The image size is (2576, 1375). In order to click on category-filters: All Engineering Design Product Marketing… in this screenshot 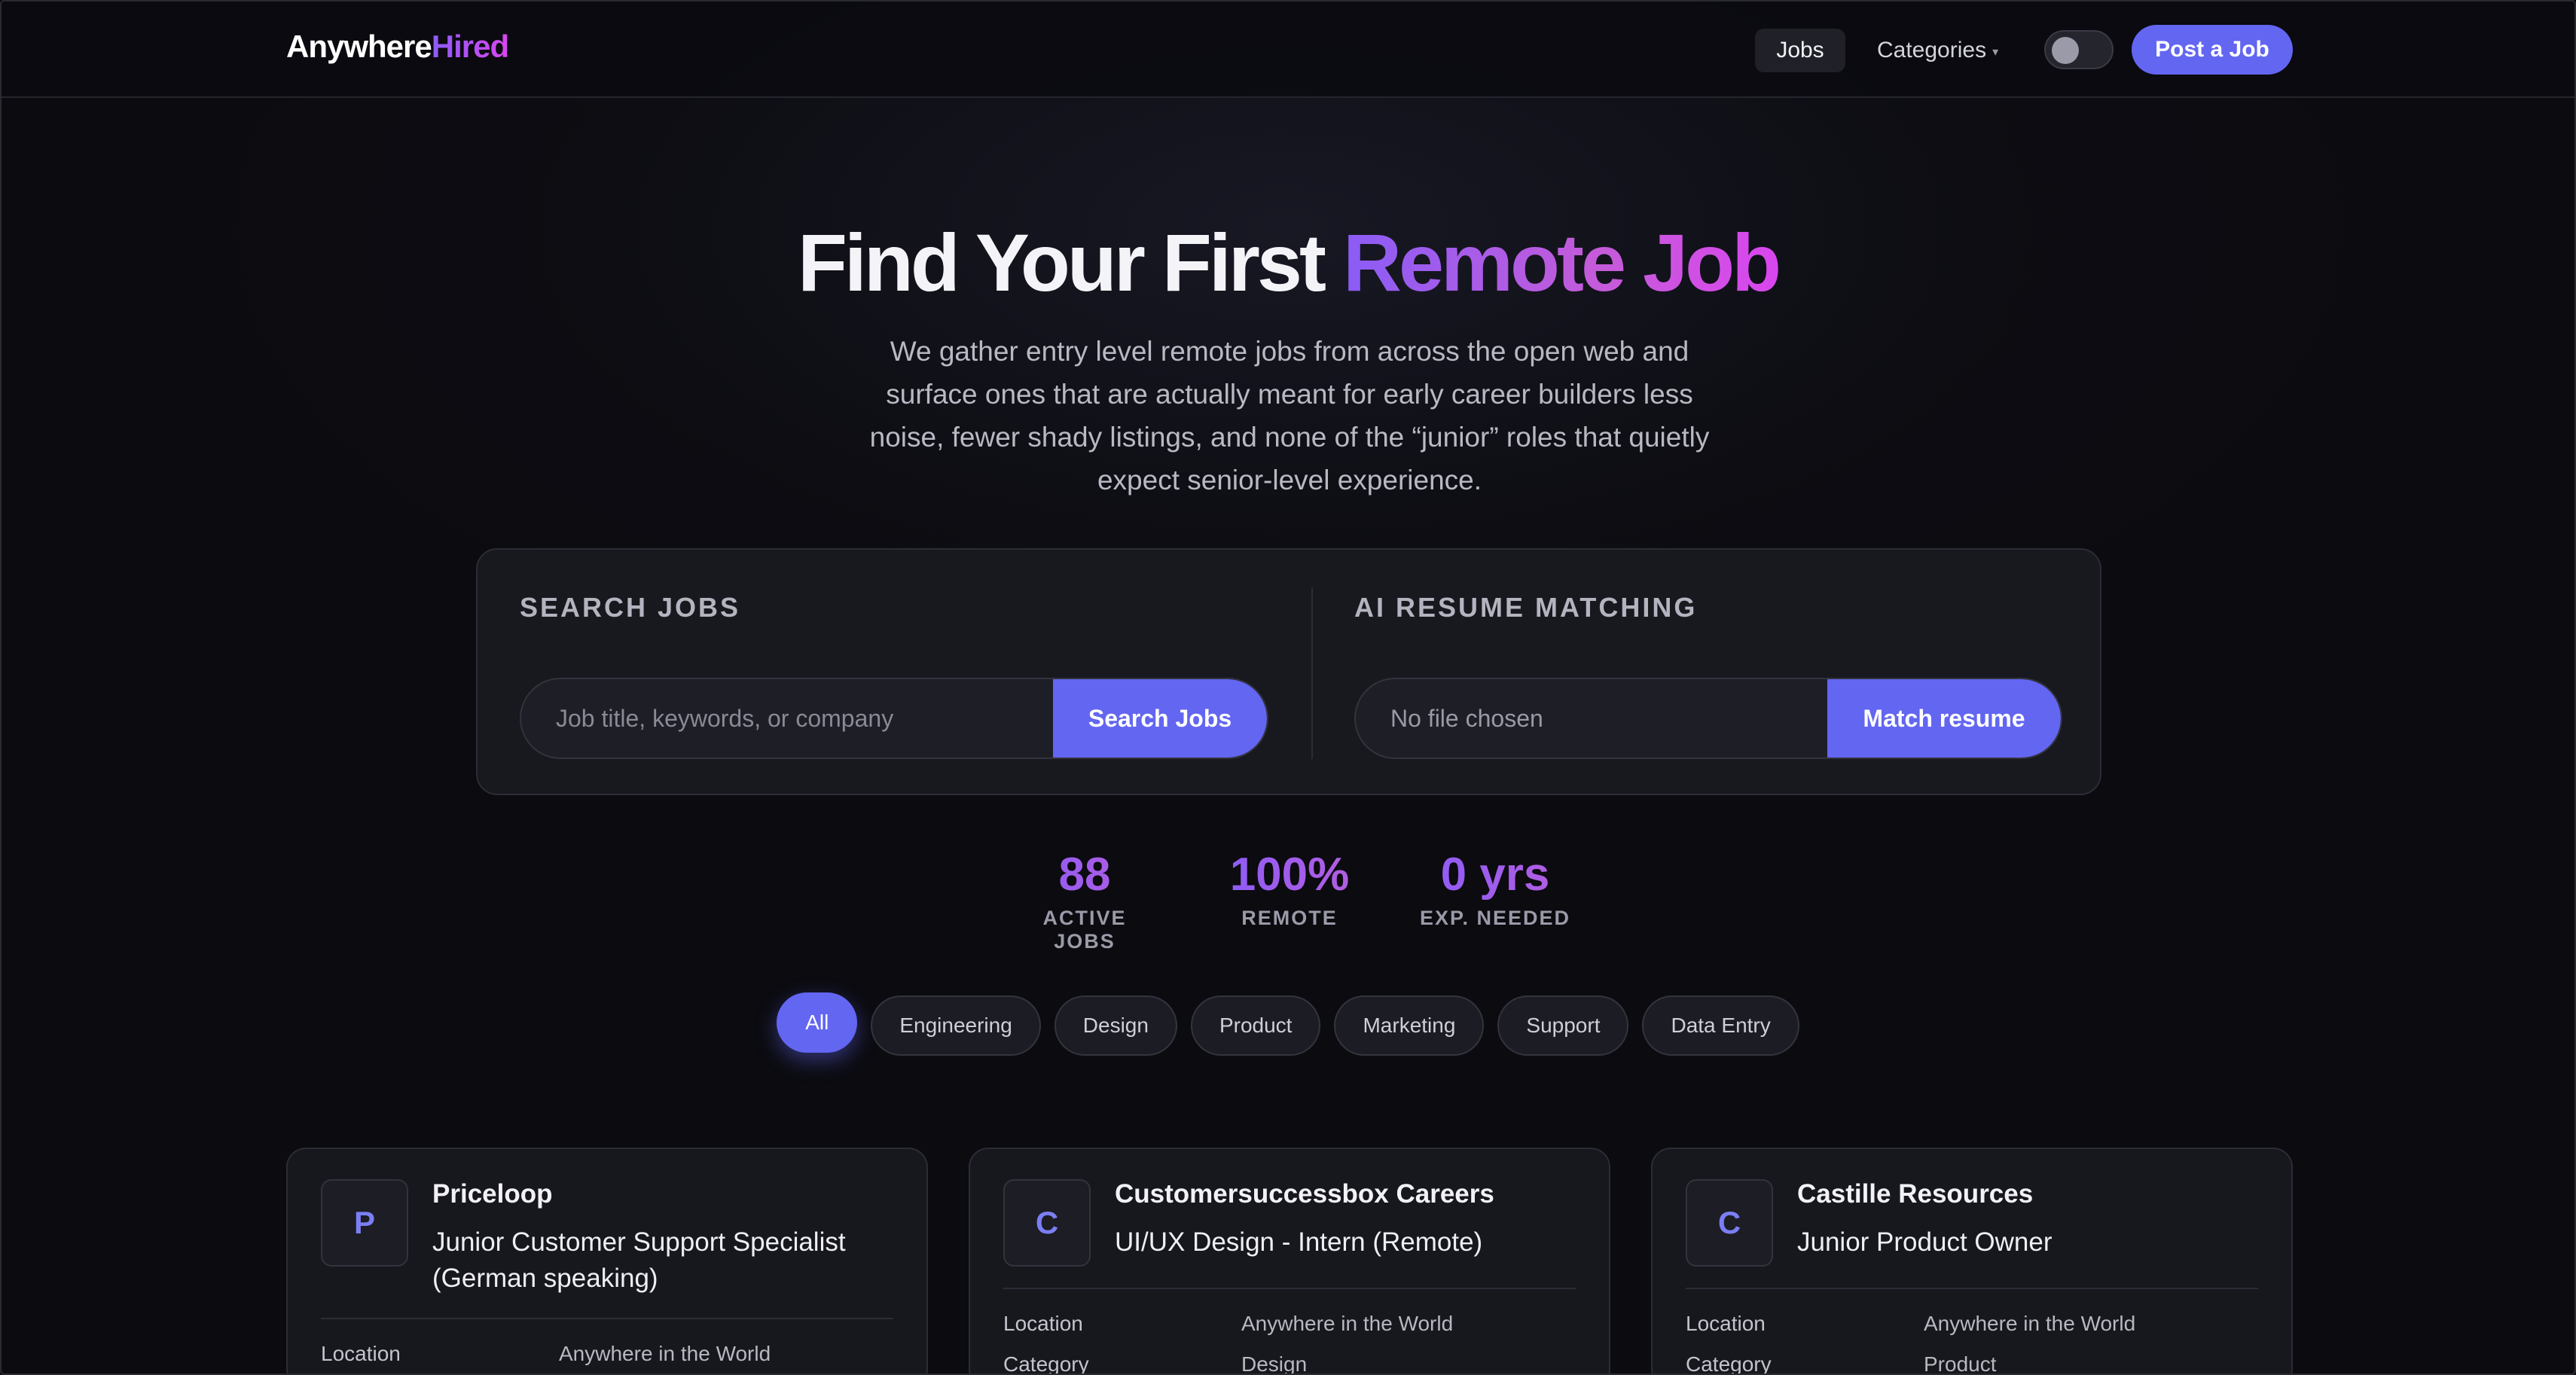, I will do `click(1288, 1024)`.